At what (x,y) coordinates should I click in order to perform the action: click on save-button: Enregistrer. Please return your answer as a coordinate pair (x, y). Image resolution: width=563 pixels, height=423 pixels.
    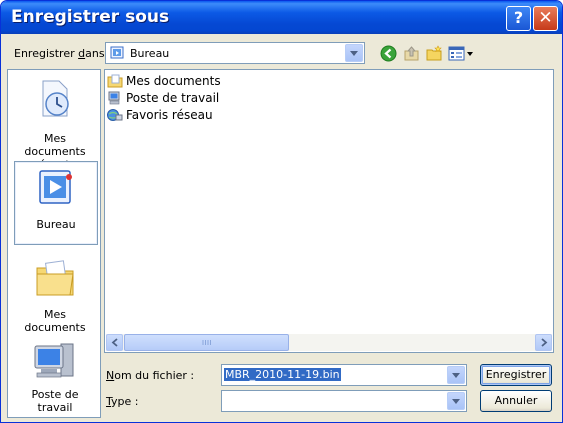
    Looking at the image, I should click on (516, 375).